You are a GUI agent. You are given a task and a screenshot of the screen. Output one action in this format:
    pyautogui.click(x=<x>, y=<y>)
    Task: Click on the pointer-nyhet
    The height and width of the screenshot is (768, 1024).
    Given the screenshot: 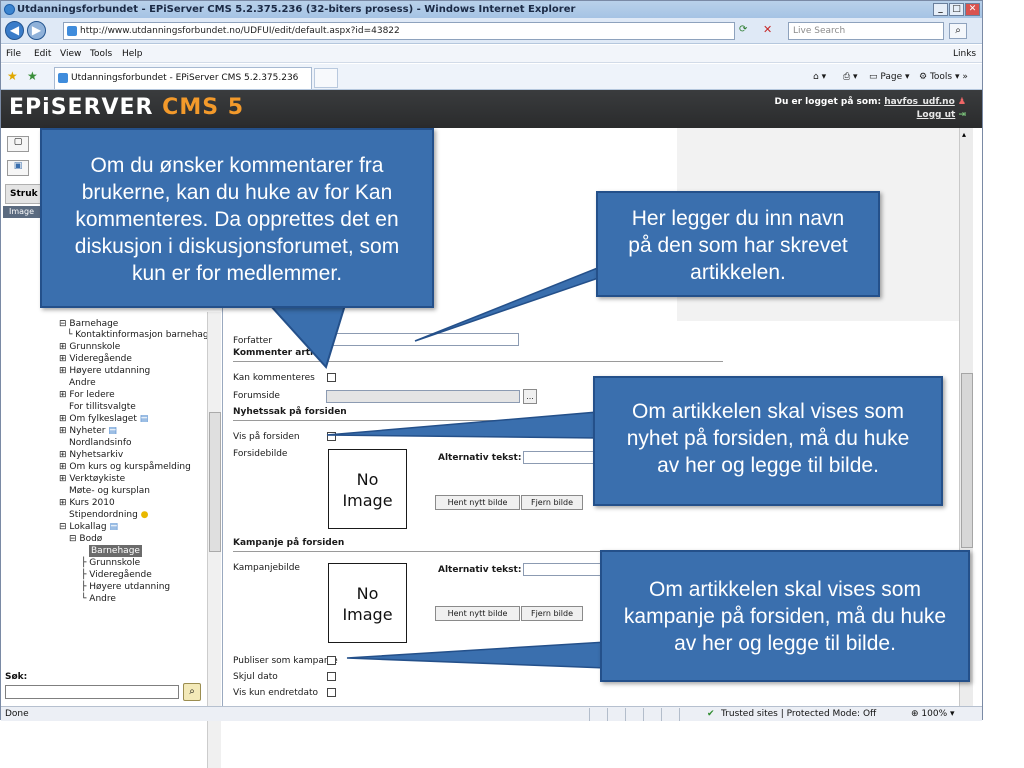 What is the action you would take?
    pyautogui.click(x=462, y=425)
    